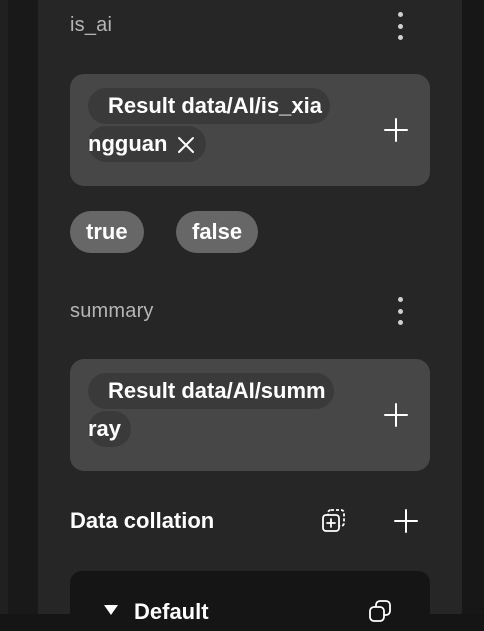  Describe the element at coordinates (105, 428) in the screenshot. I see `token-text-line2: ray` at that location.